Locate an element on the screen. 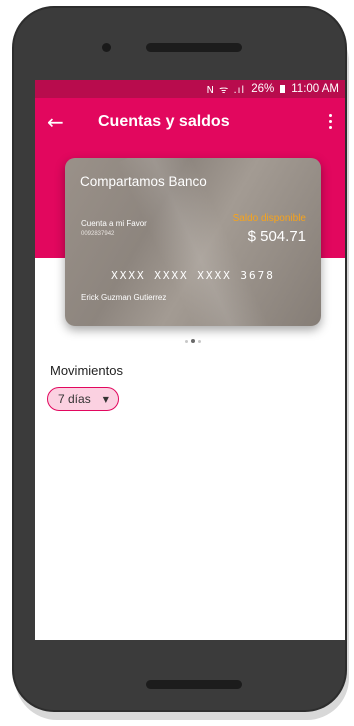 The height and width of the screenshot is (726, 354). caret-down-icon: ▼ is located at coordinates (105, 399).